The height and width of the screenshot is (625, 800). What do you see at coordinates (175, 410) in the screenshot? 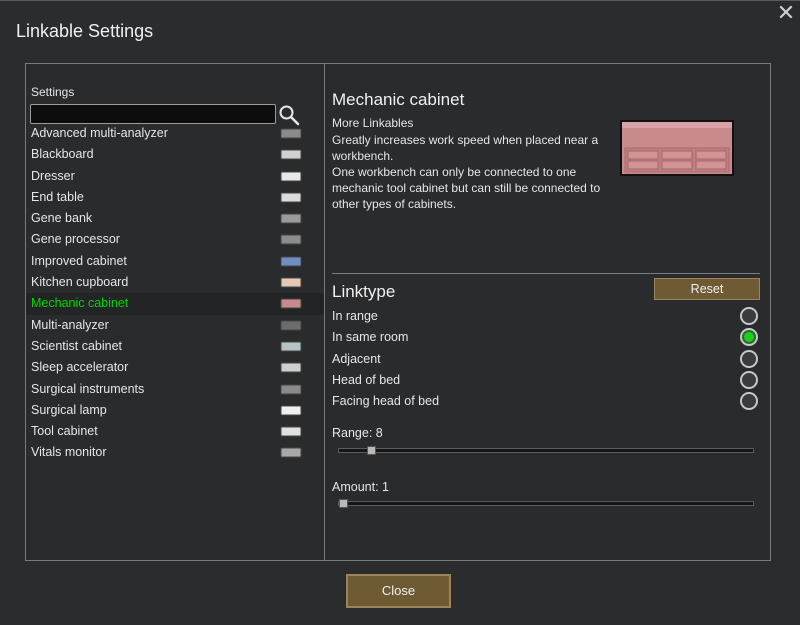
I see `list-item: Surgical lamp` at bounding box center [175, 410].